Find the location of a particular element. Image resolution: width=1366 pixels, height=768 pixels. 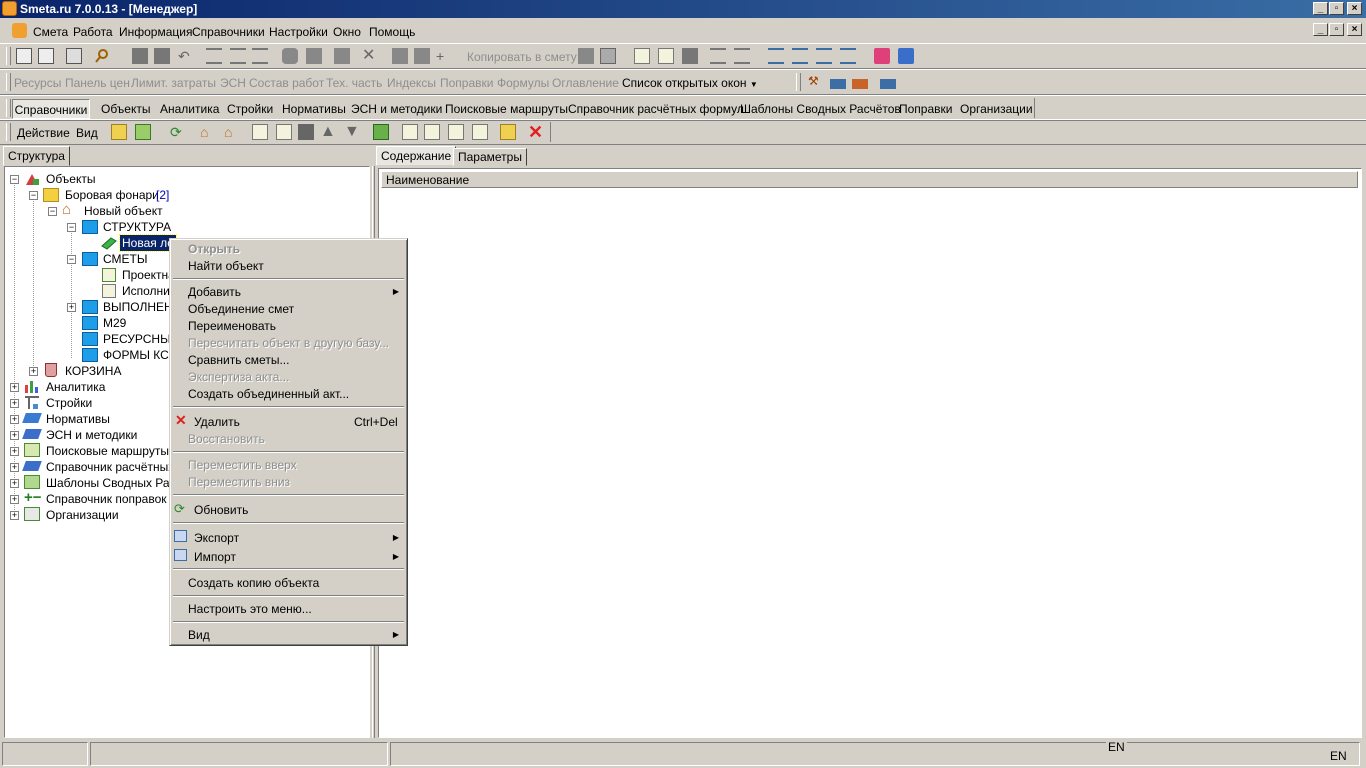

tab-search-routes: Поисковые маршруты is located at coordinates (506, 109).